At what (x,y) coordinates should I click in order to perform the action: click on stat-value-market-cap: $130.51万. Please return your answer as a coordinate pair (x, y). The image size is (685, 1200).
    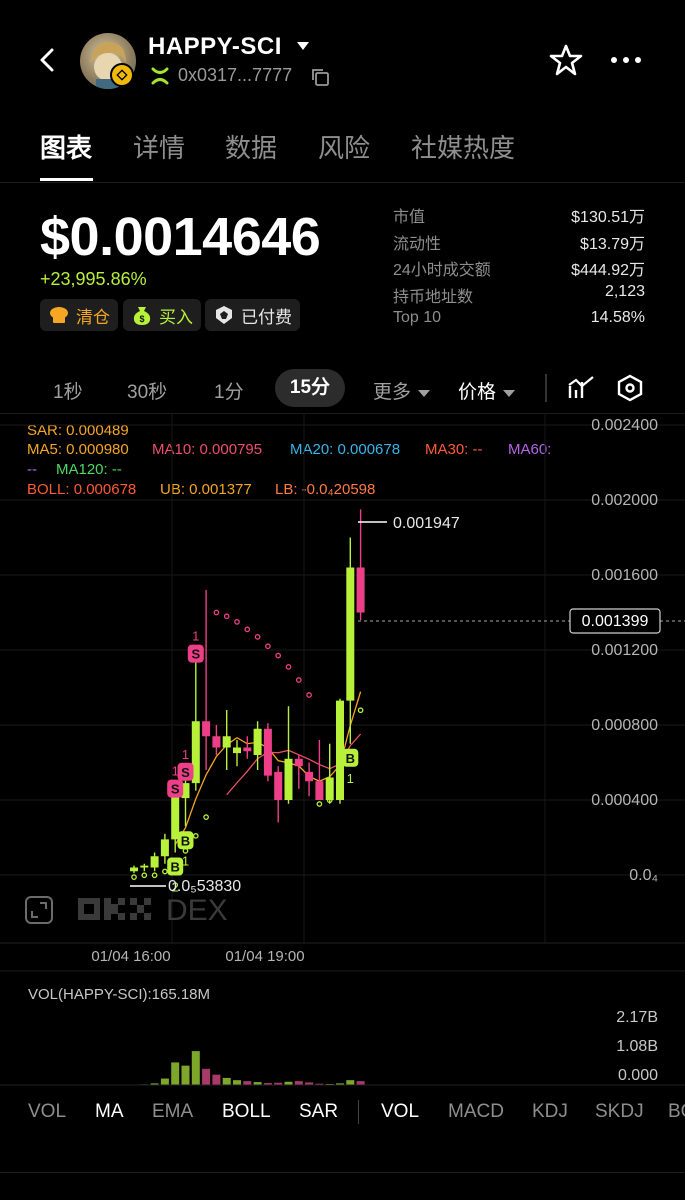
    Looking at the image, I should click on (608, 217).